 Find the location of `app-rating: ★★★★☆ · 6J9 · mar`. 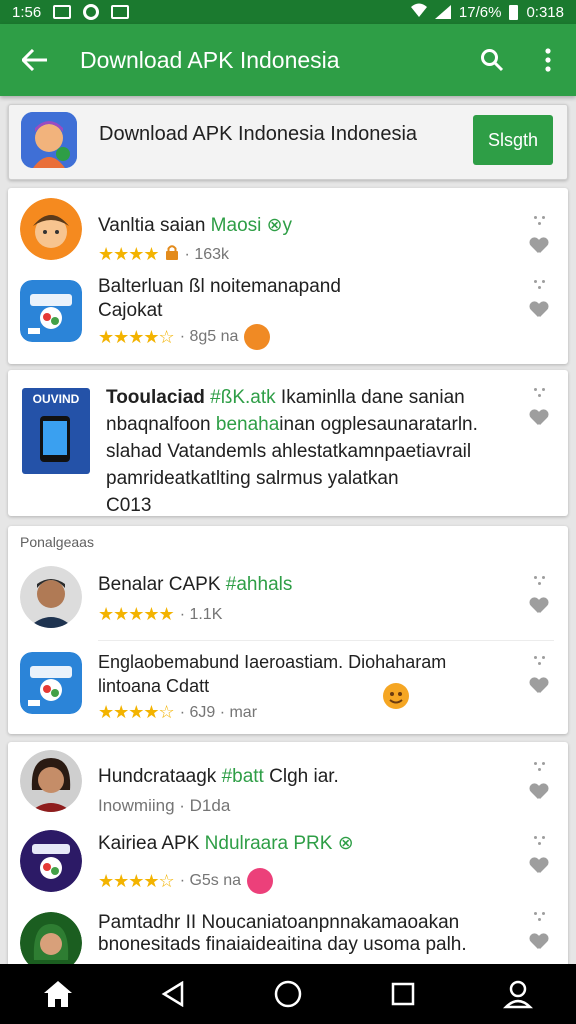

app-rating: ★★★★☆ · 6J9 · mar is located at coordinates (177, 712).